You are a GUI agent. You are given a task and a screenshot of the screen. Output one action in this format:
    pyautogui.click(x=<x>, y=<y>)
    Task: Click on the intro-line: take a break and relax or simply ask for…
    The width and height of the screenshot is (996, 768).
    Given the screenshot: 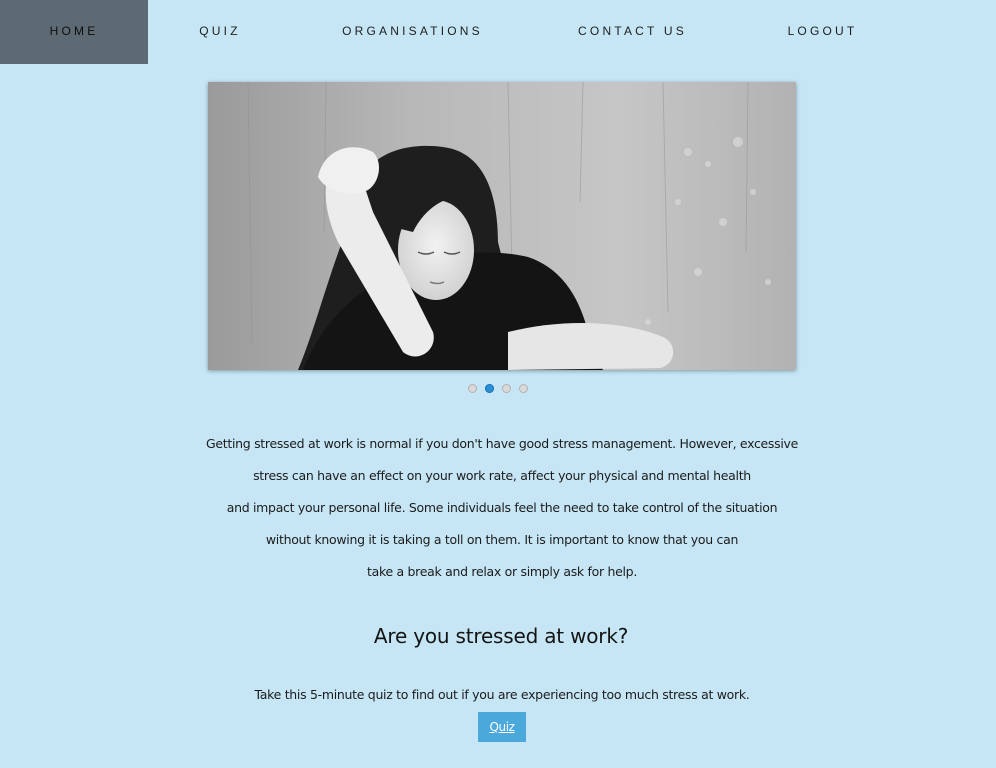 What is the action you would take?
    pyautogui.click(x=501, y=571)
    